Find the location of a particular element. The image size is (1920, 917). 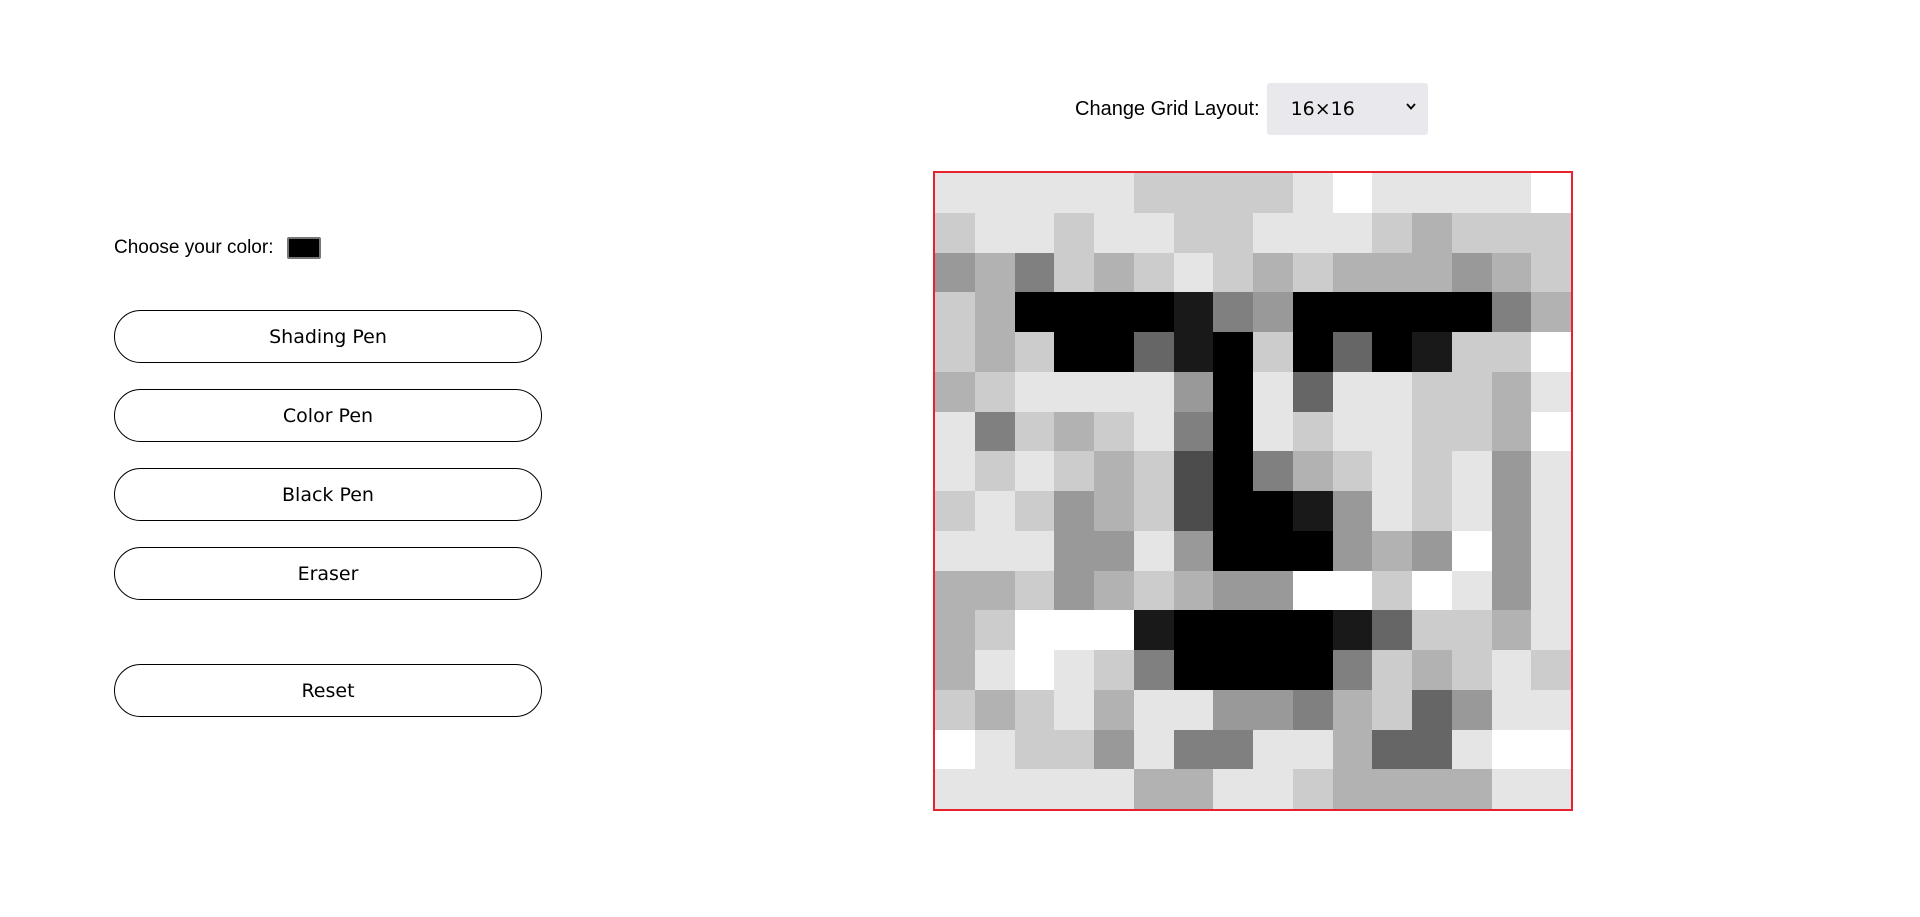

black-pen-button: Black Pen is located at coordinates (328, 494).